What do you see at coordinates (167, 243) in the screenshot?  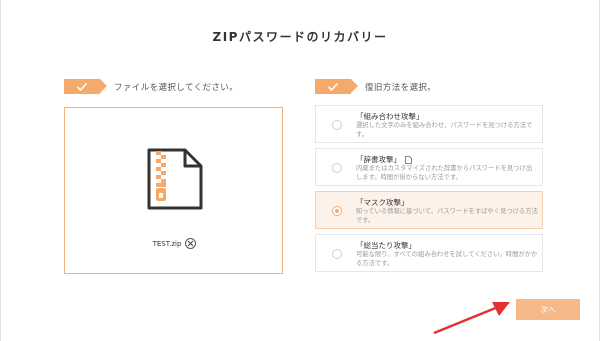 I see `file-name: TEST.zip` at bounding box center [167, 243].